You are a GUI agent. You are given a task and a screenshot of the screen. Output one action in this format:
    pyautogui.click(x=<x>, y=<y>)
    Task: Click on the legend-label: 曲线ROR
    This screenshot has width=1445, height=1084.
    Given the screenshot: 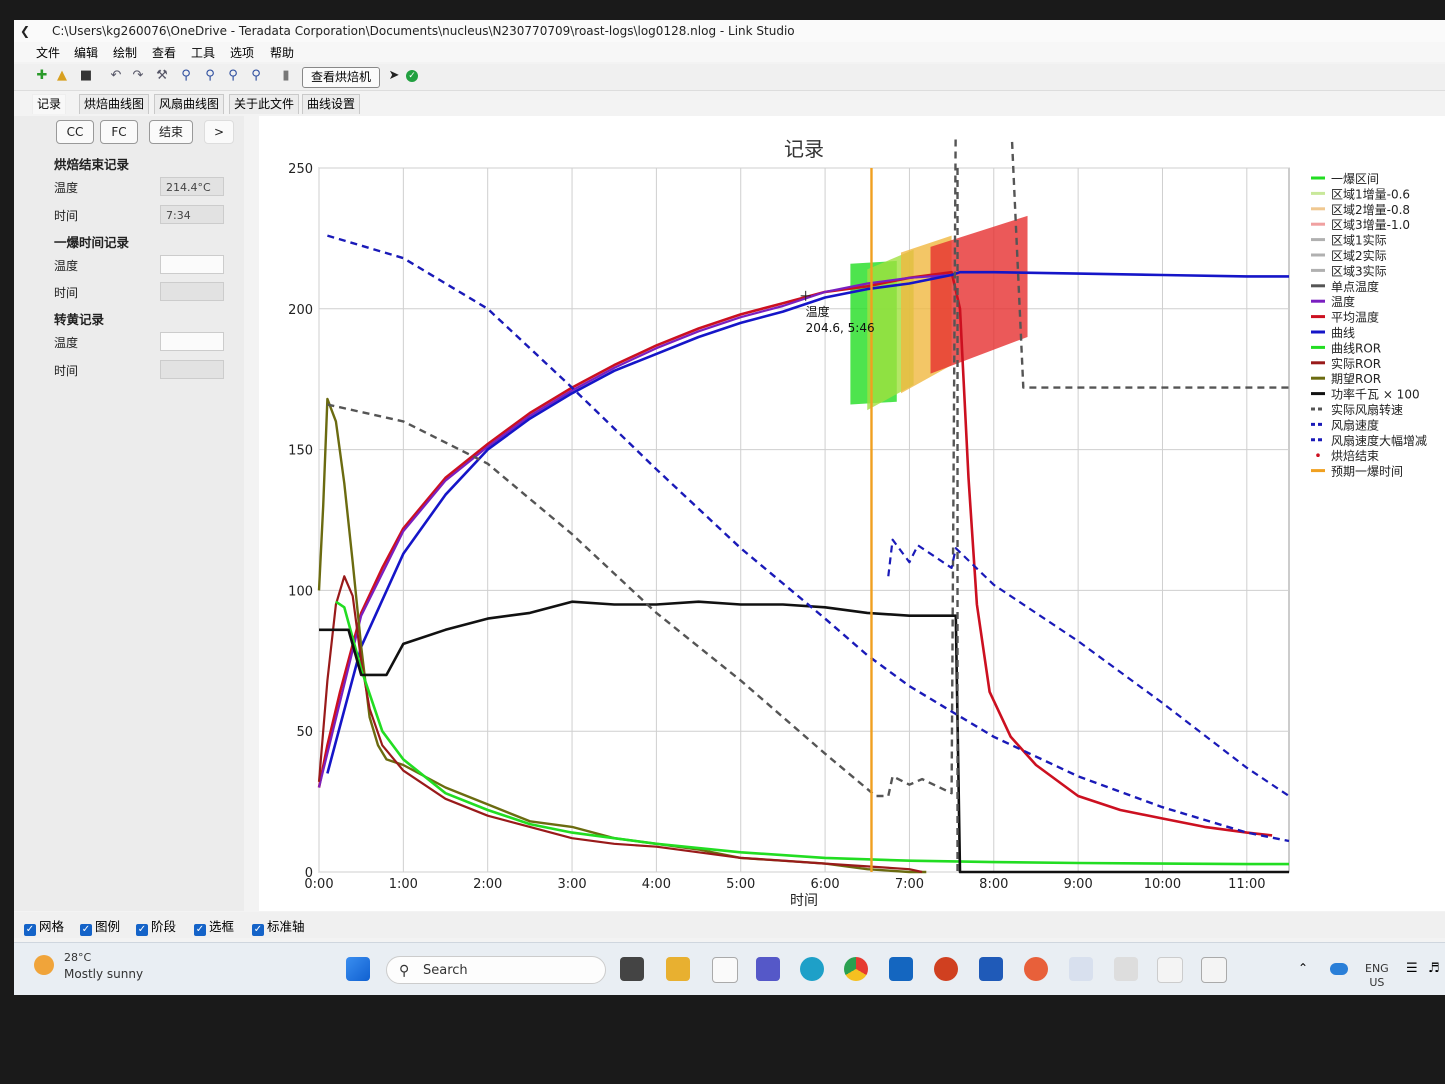 What is the action you would take?
    pyautogui.click(x=1356, y=348)
    